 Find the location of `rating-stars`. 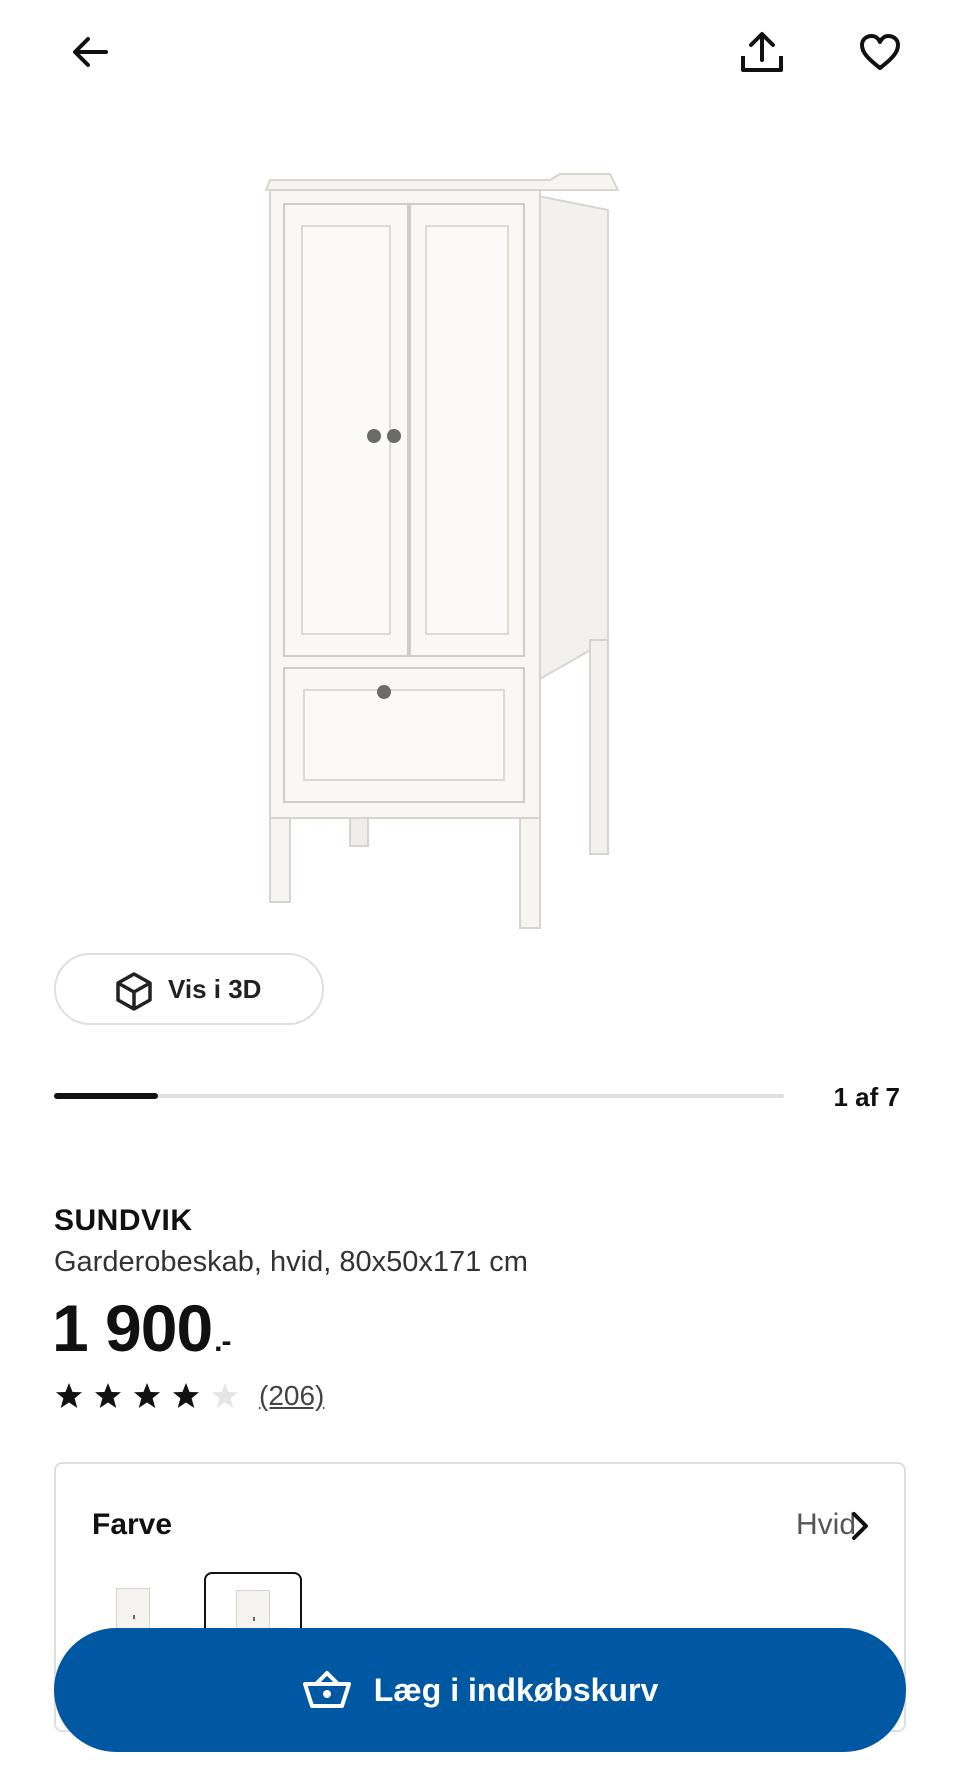

rating-stars is located at coordinates (151, 1396).